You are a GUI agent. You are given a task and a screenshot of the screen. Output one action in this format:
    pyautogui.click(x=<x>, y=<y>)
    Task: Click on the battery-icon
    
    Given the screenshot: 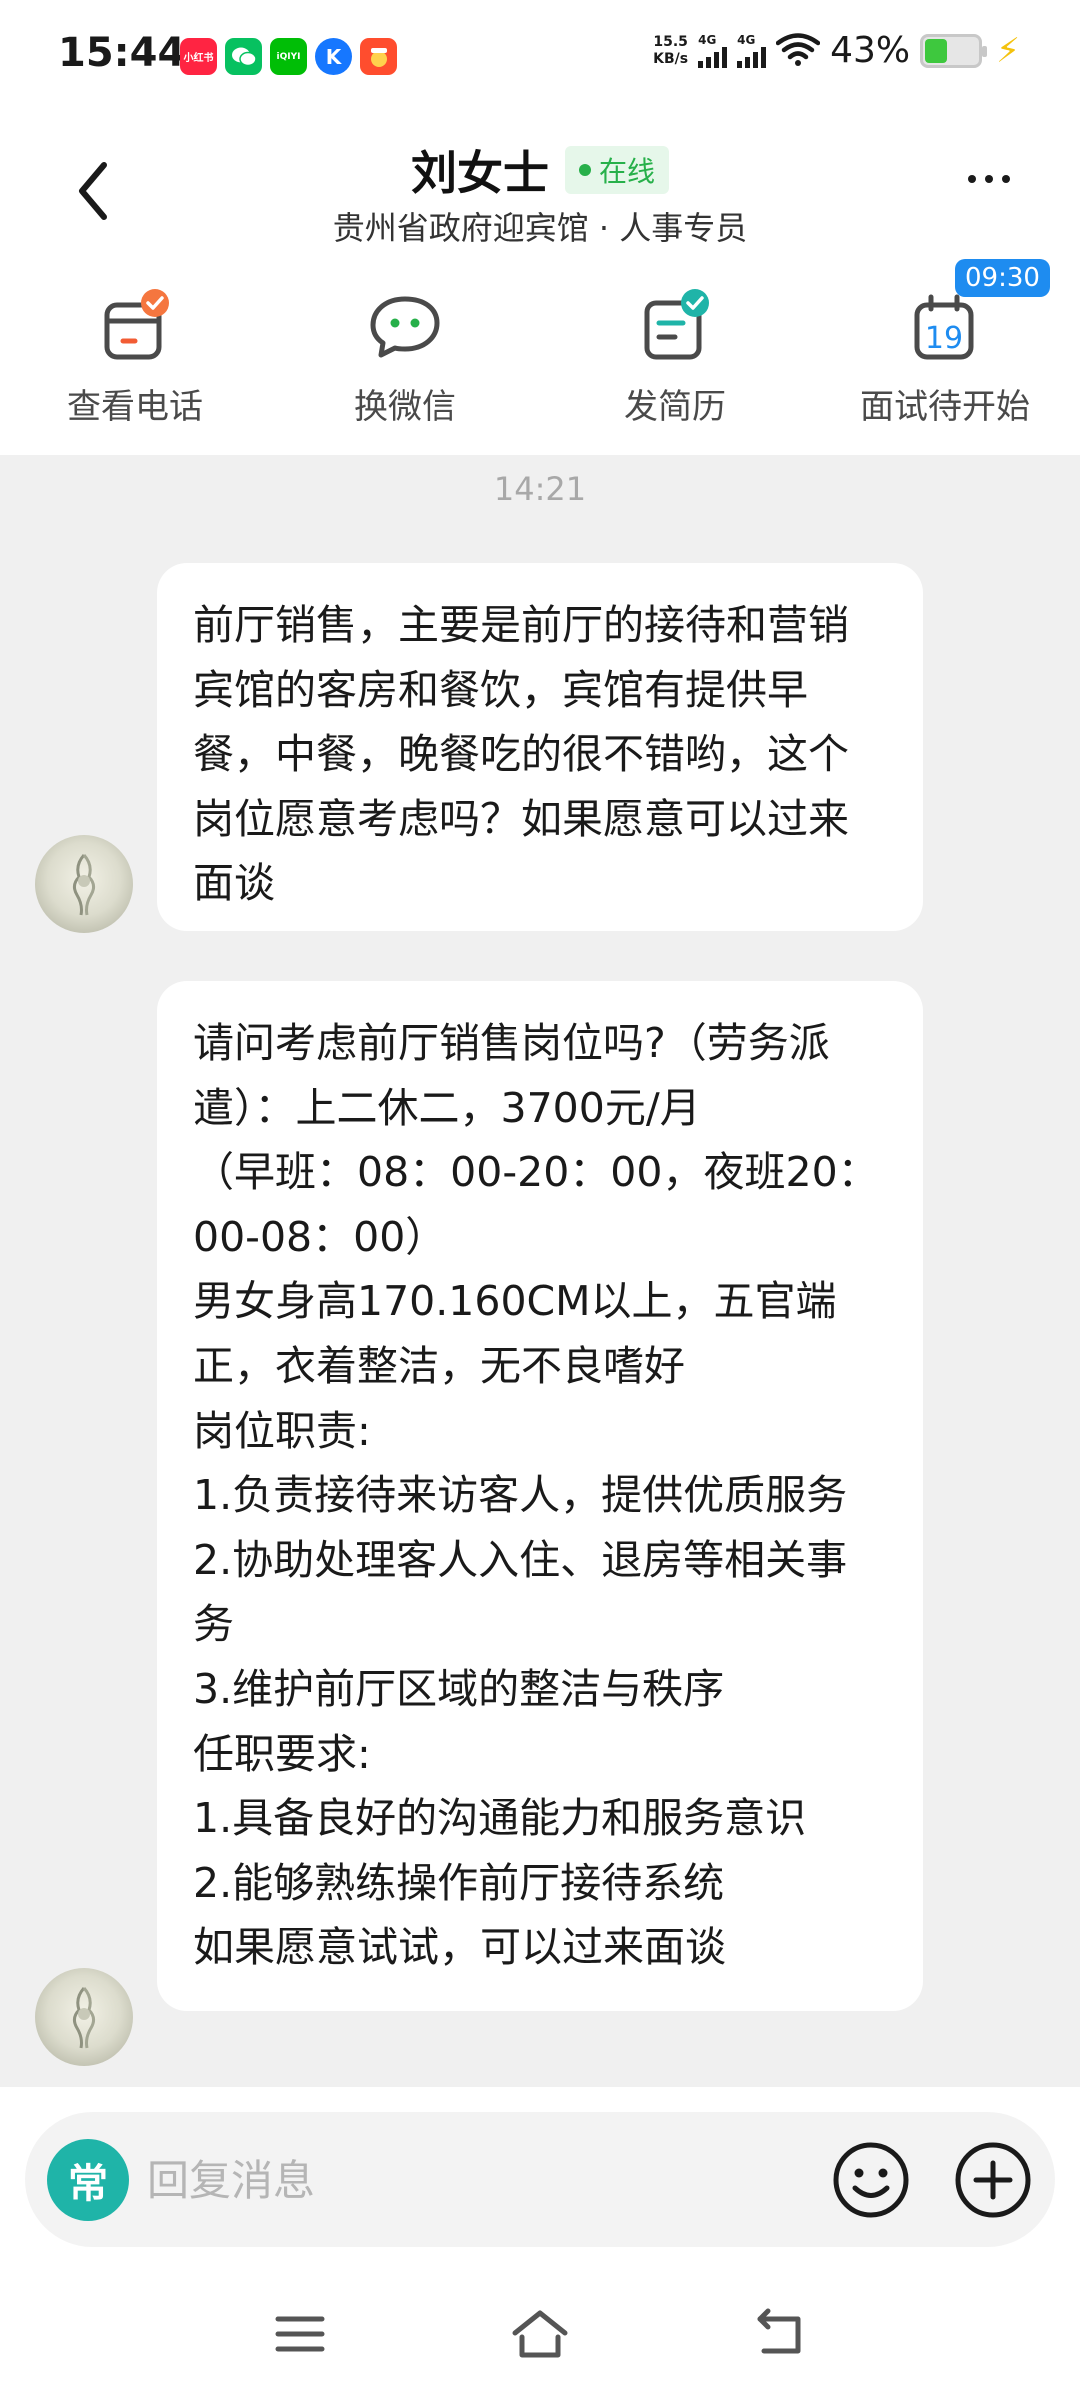 What is the action you would take?
    pyautogui.click(x=954, y=50)
    